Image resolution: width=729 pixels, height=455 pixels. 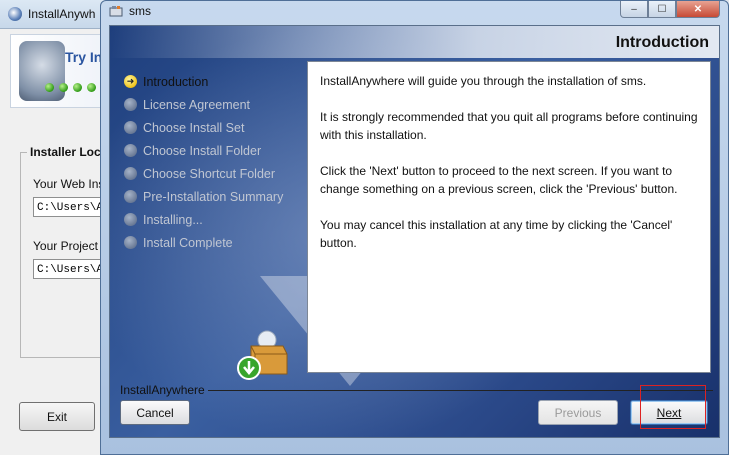 What do you see at coordinates (15, 14) in the screenshot?
I see `installer-app-icon` at bounding box center [15, 14].